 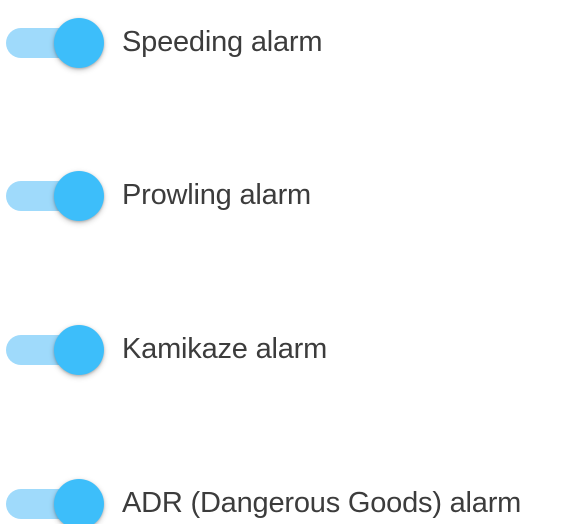 I want to click on kamikaze-alarm-label: Kamikaze alarm, so click(x=225, y=349).